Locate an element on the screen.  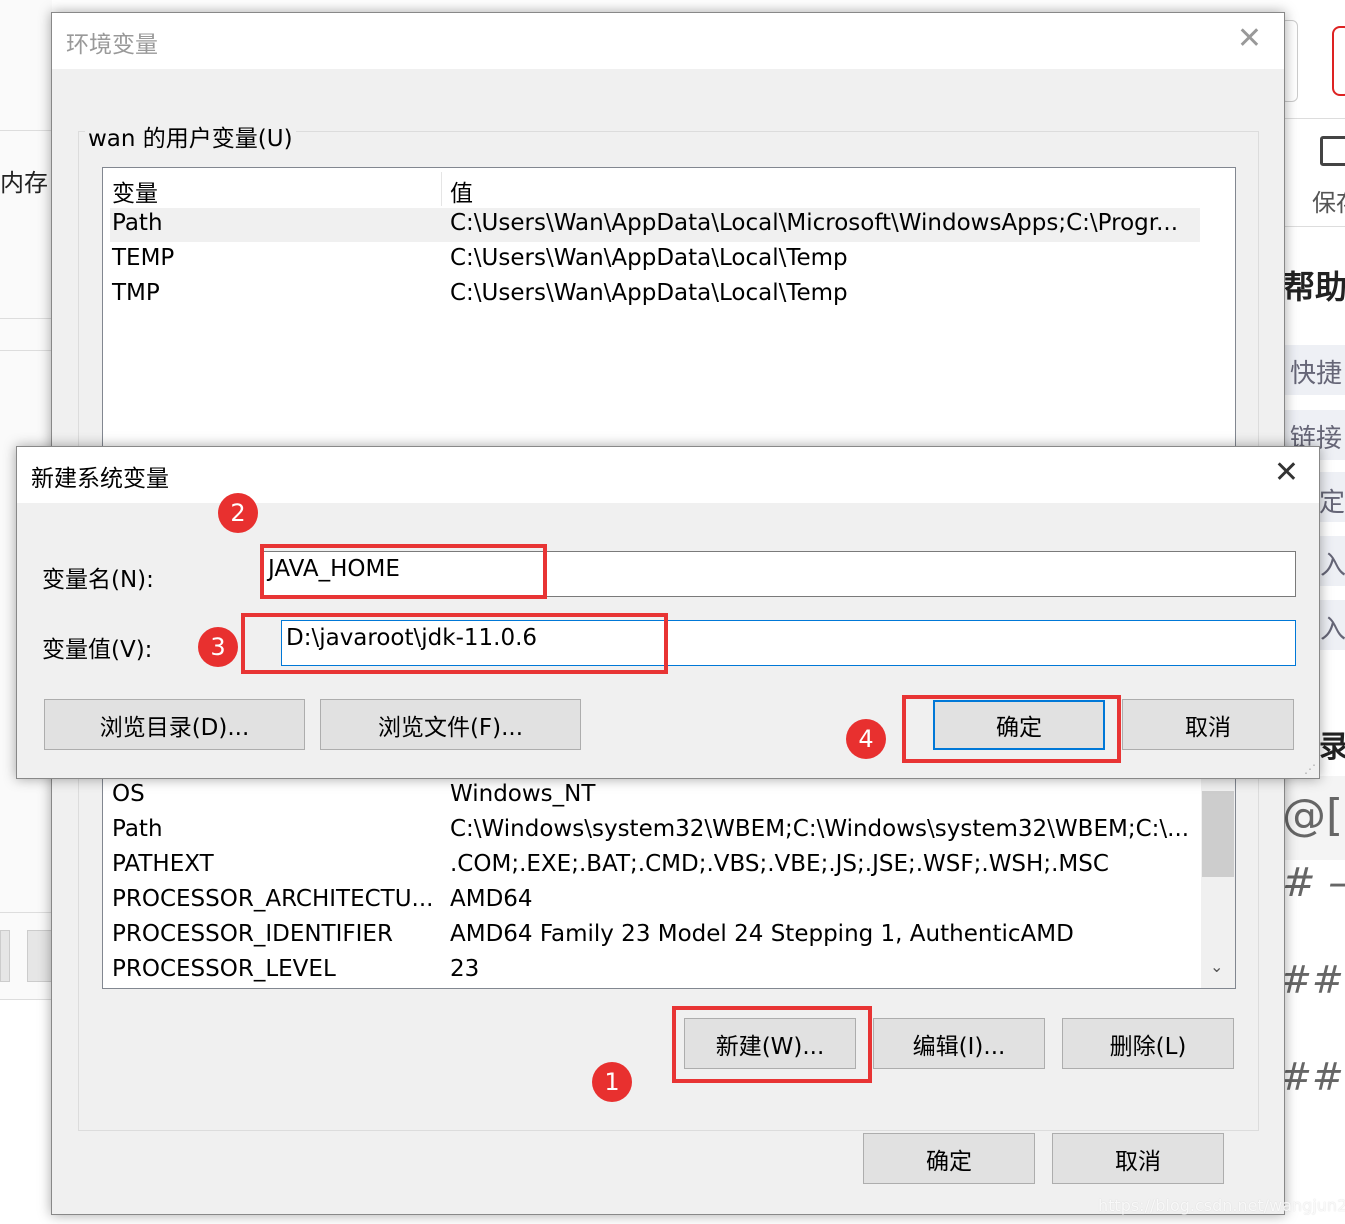
var-name: TEMP is located at coordinates (143, 258).